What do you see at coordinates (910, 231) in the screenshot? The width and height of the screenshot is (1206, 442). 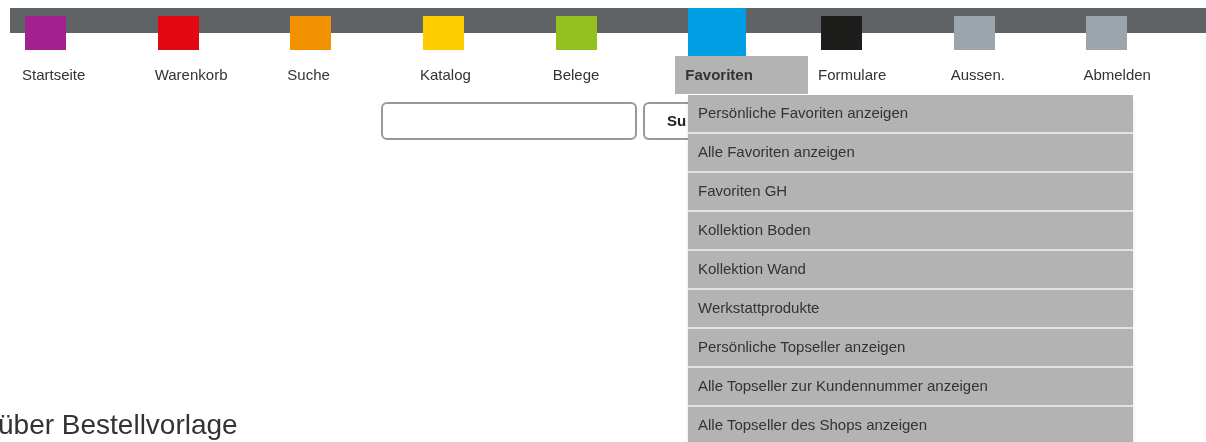 I see `dropdown-item: Kollektion Boden` at bounding box center [910, 231].